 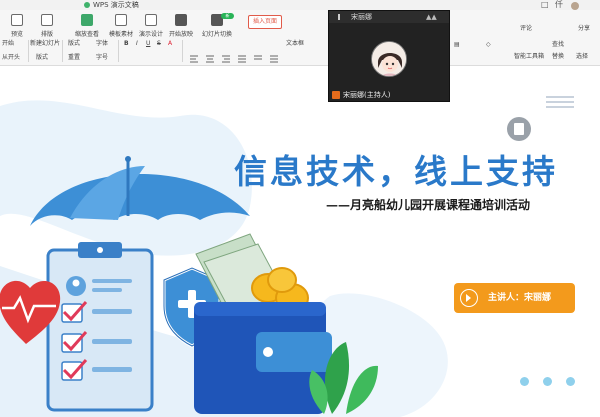 I want to click on italic-button: I, so click(x=137, y=44).